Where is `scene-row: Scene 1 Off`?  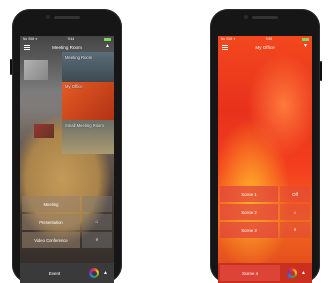 scene-row: Scene 1 Off is located at coordinates (265, 194).